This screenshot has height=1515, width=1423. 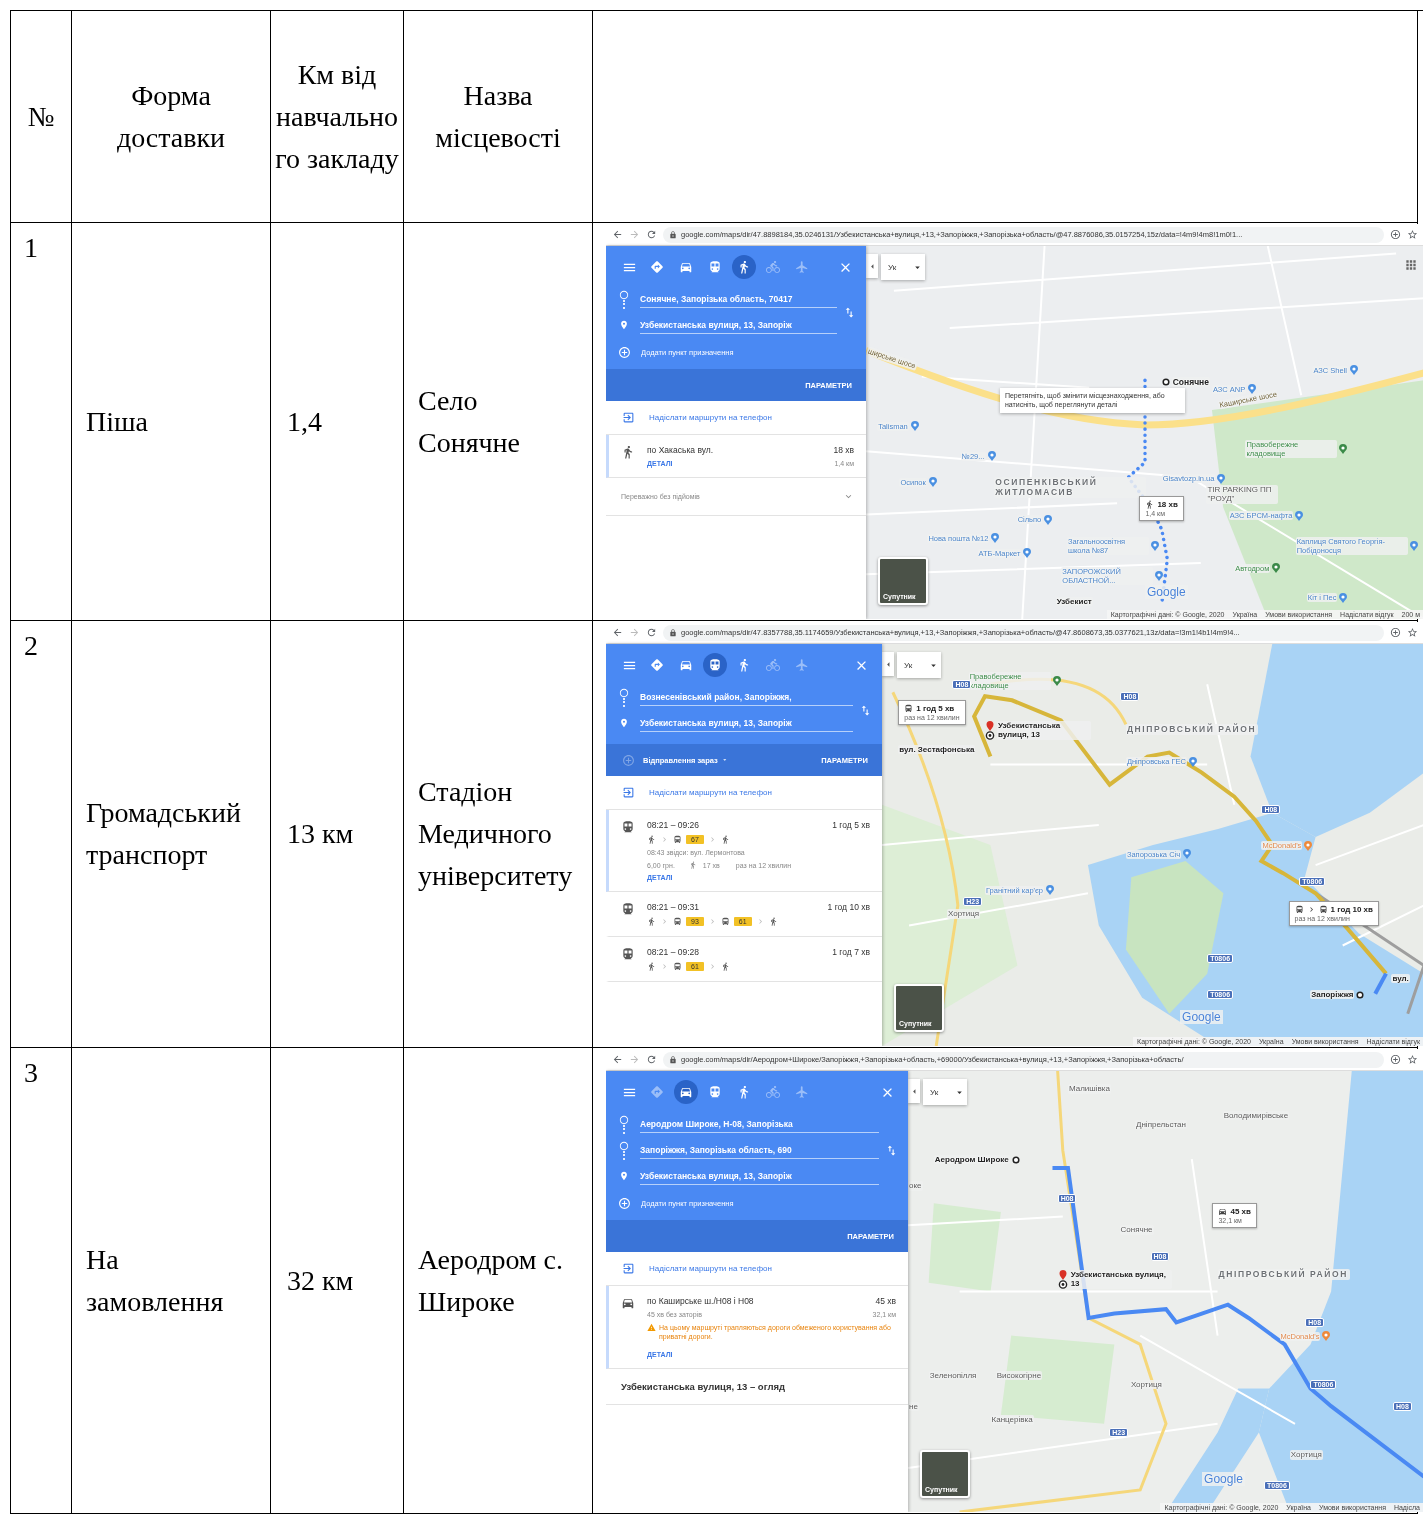 I want to click on train-icon, so click(x=628, y=954).